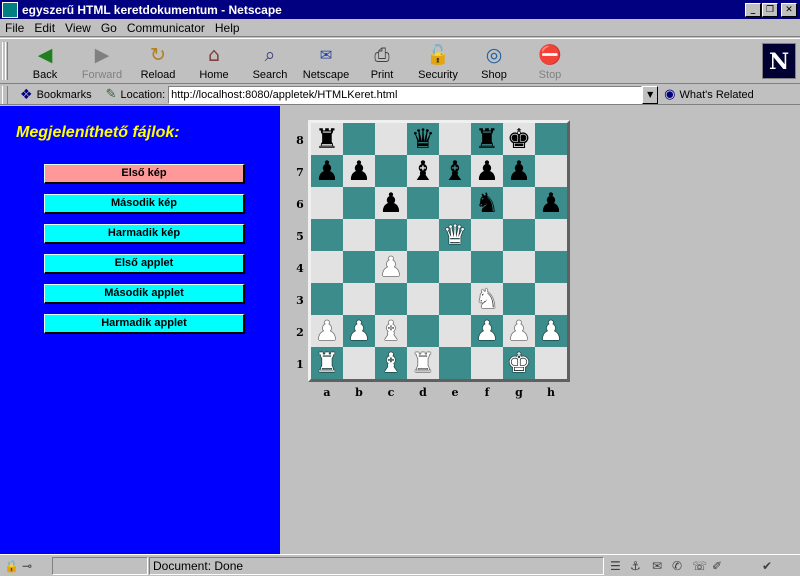 The image size is (800, 576). Describe the element at coordinates (551, 235) in the screenshot. I see `square-h5` at that location.